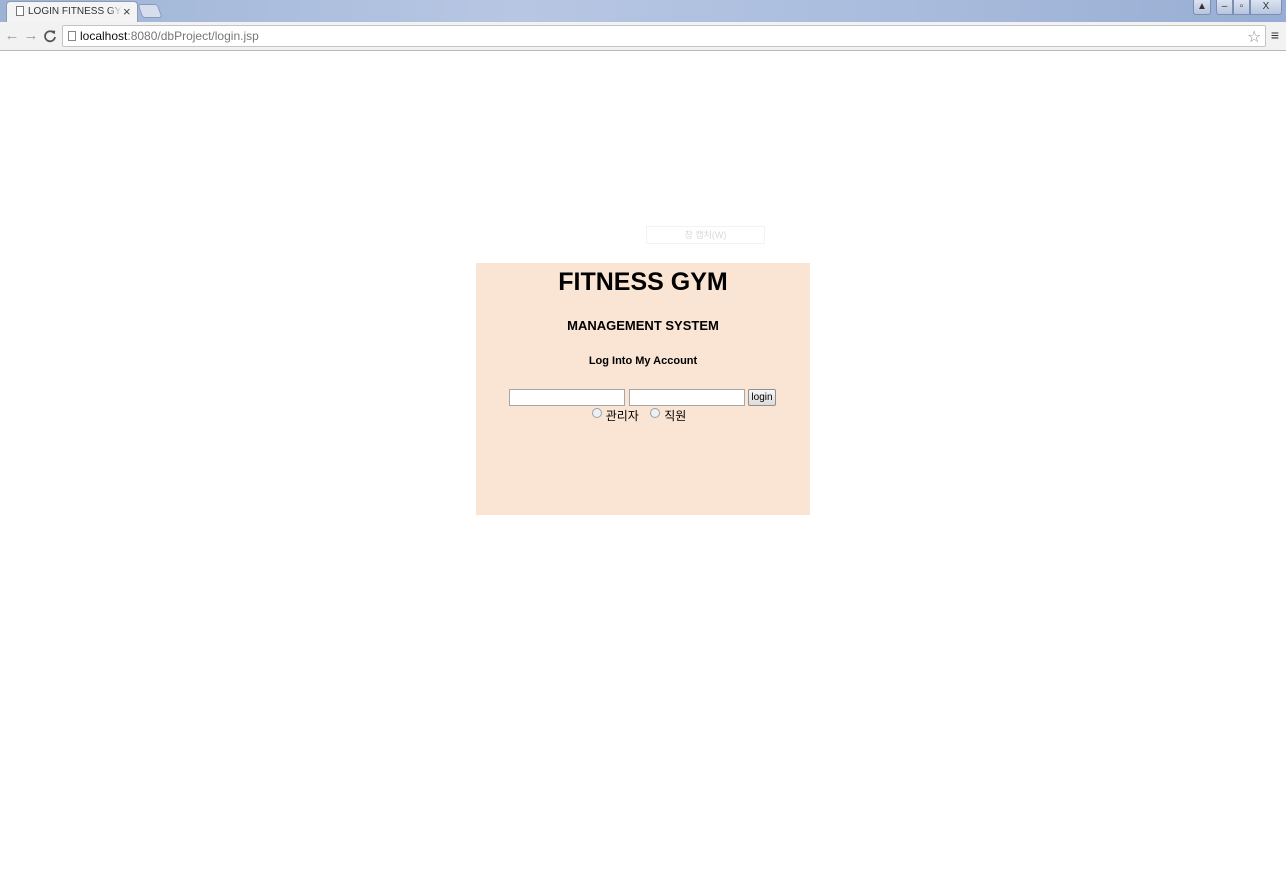 The image size is (1286, 874). I want to click on role-selector: 관리자 직원, so click(643, 415).